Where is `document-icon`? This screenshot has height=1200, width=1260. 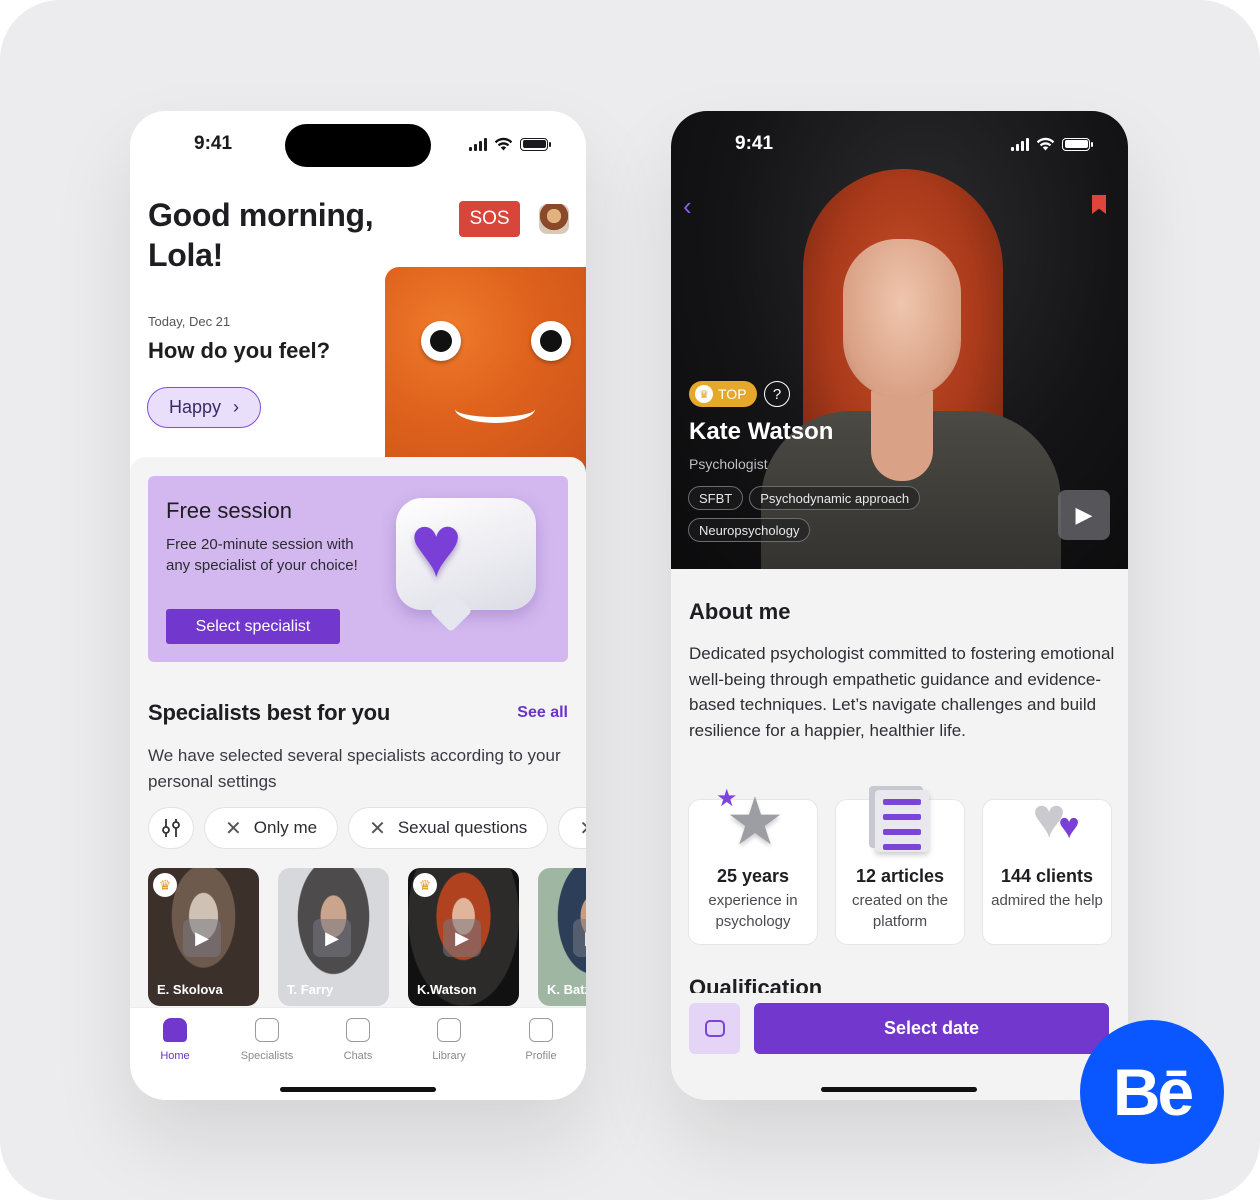
document-icon is located at coordinates (902, 821).